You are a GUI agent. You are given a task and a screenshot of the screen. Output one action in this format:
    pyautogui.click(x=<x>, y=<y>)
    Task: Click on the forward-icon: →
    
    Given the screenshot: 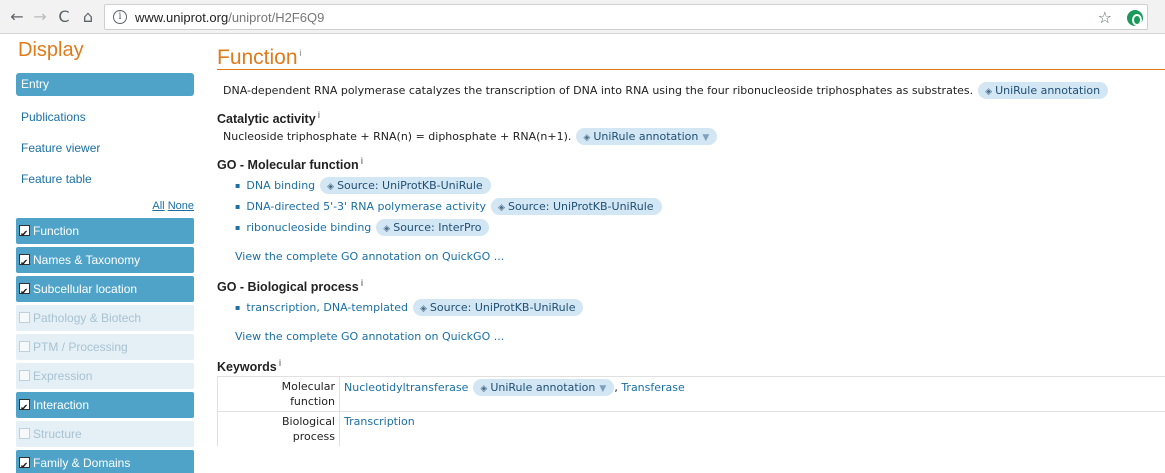 What is the action you would take?
    pyautogui.click(x=40, y=17)
    